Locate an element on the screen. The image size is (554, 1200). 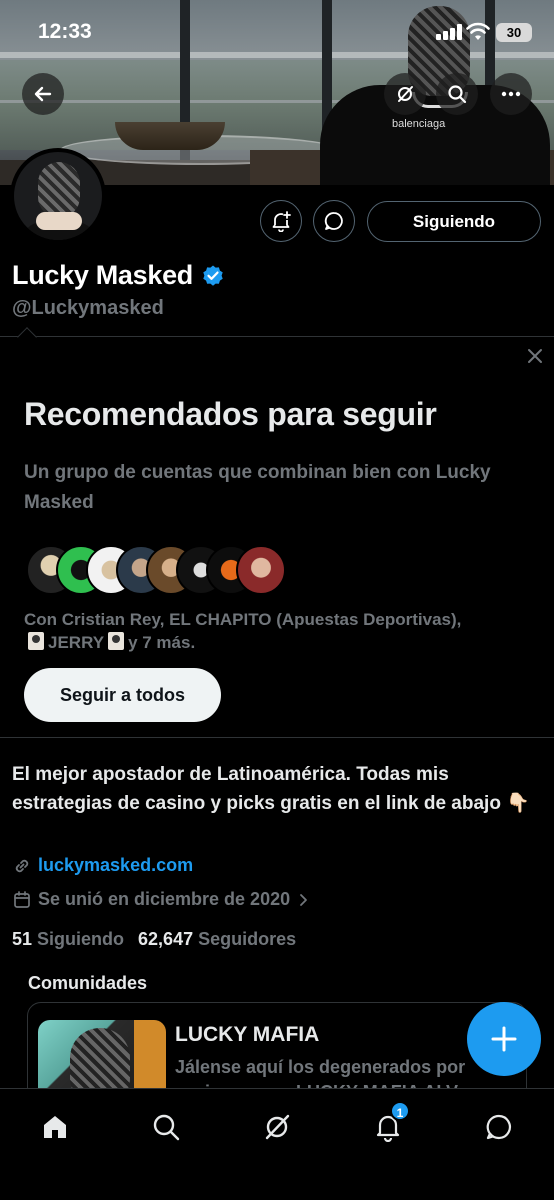
avatar-mask is located at coordinates (59, 190).